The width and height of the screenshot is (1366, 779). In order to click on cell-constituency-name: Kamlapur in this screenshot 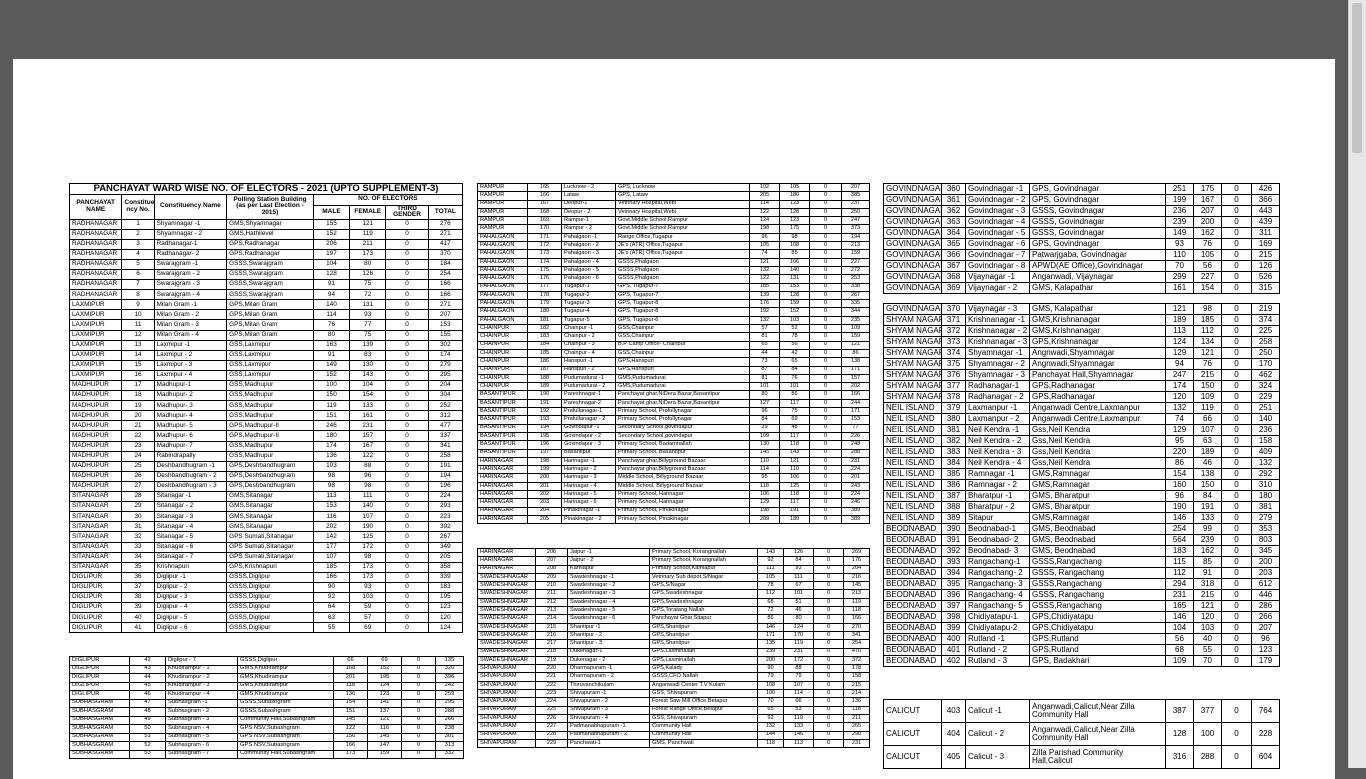, I will do `click(608, 569)`.